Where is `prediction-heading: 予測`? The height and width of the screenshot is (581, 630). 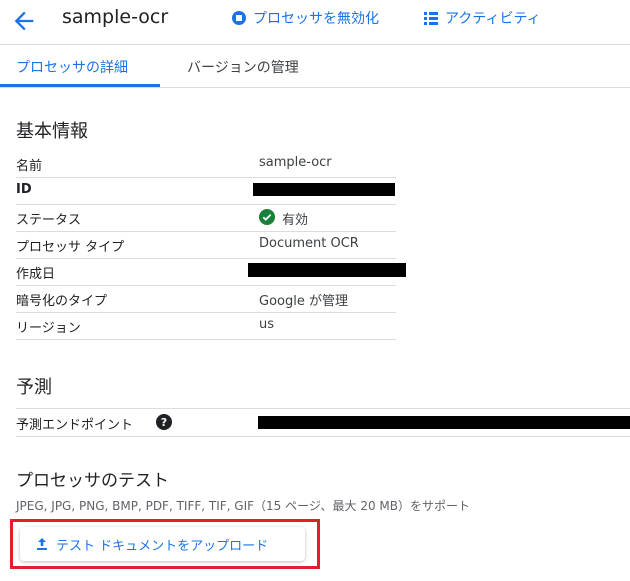
prediction-heading: 予測 is located at coordinates (34, 387).